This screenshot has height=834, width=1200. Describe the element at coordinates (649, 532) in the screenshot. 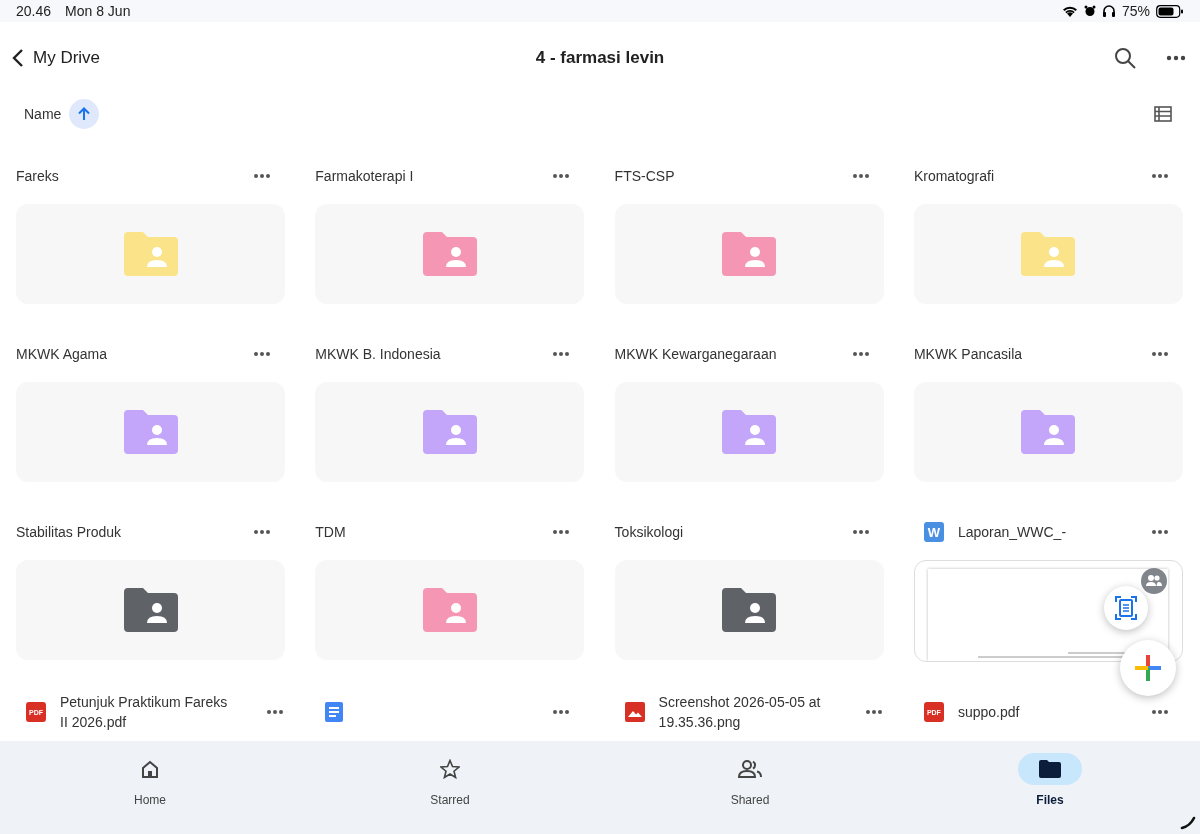

I see `item-name: Toksikologi` at that location.